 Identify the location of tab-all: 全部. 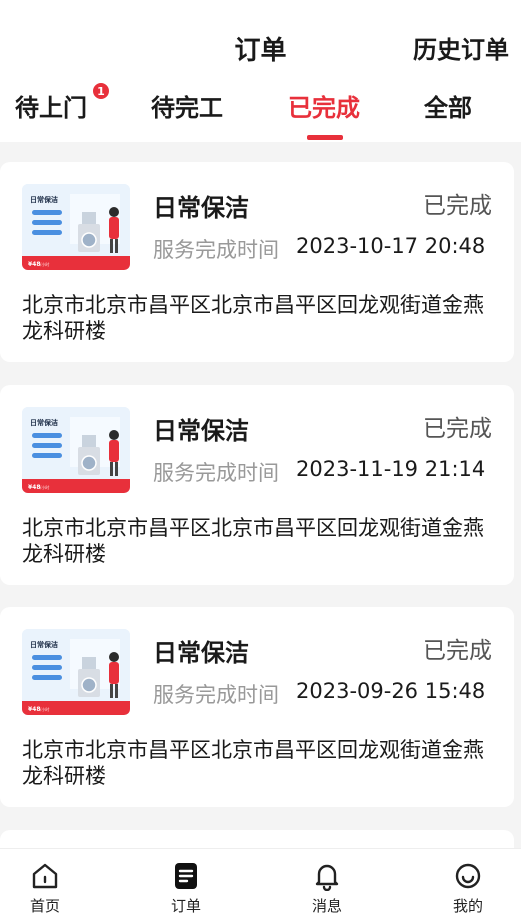
(448, 105).